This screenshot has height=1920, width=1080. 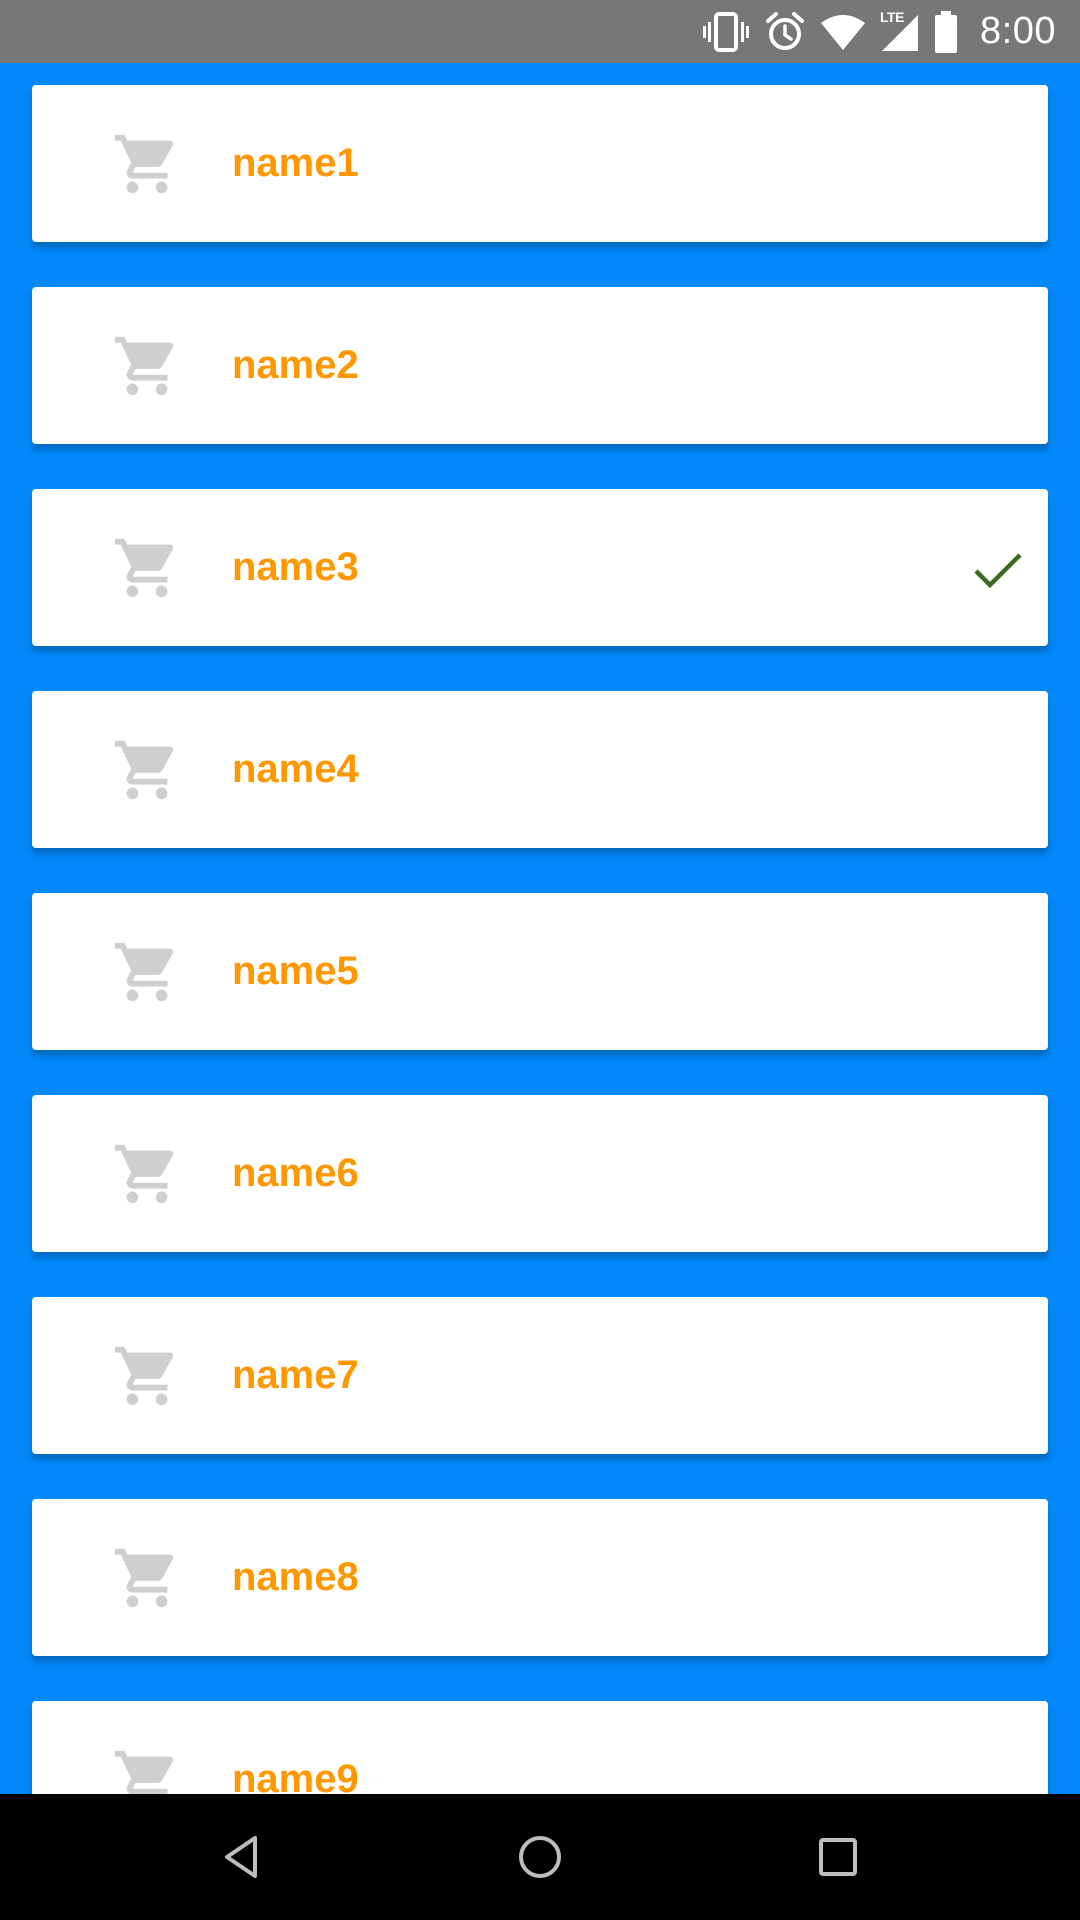 I want to click on list-item: name6, so click(x=540, y=1173).